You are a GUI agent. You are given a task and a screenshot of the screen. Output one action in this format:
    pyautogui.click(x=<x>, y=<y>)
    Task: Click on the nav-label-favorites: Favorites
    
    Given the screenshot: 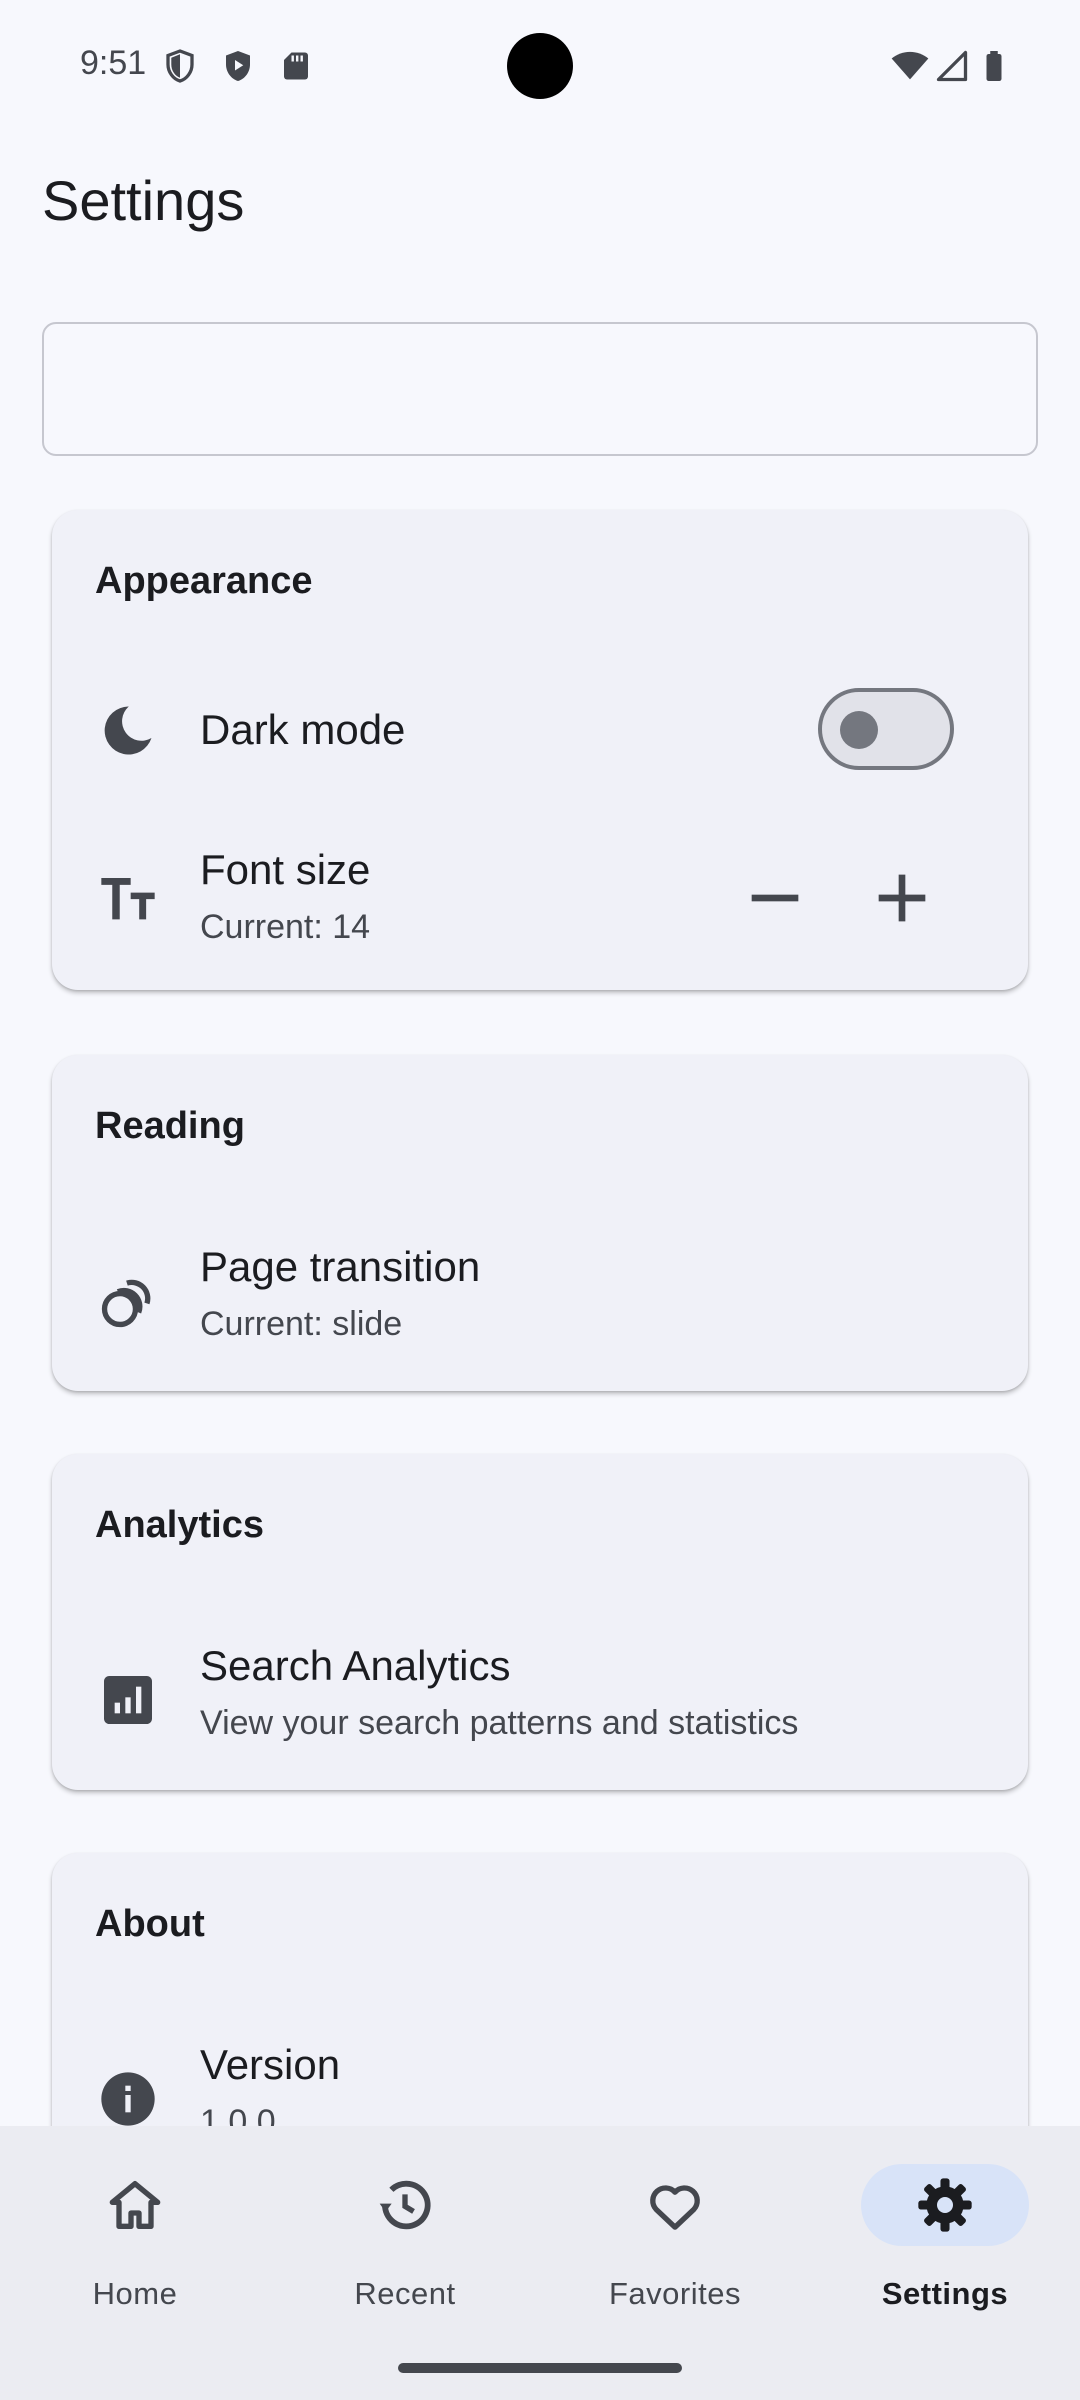 What is the action you would take?
    pyautogui.click(x=675, y=2293)
    